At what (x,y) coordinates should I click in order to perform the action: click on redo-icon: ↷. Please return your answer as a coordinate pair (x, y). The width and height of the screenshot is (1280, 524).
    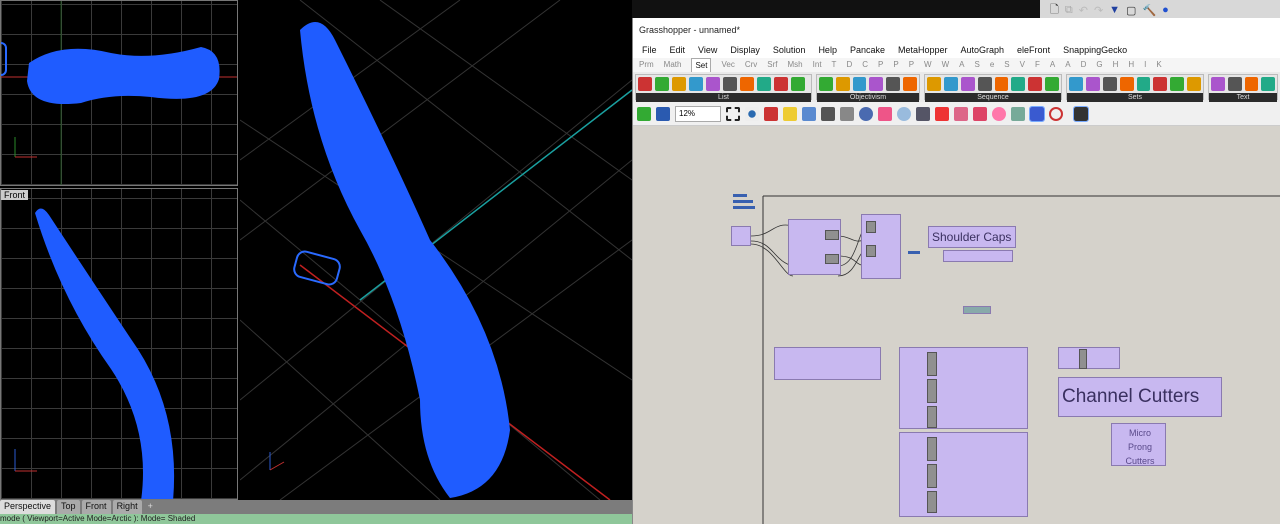
    Looking at the image, I should click on (1098, 10).